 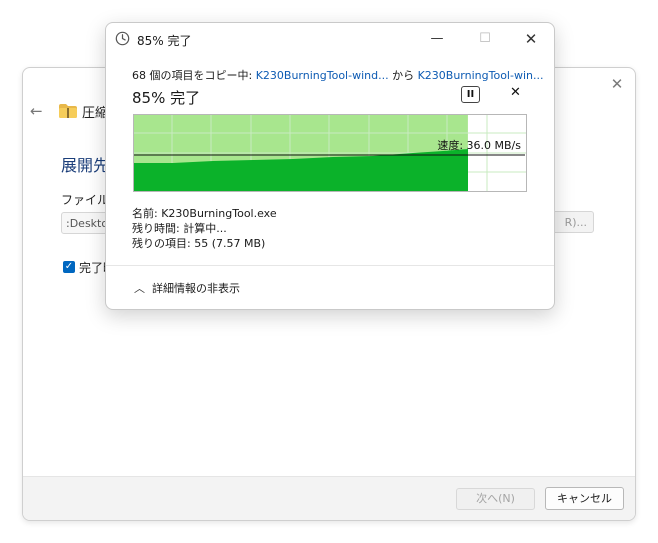 I want to click on title-bar: 85% 完了 — ☐ ✕, so click(x=330, y=39).